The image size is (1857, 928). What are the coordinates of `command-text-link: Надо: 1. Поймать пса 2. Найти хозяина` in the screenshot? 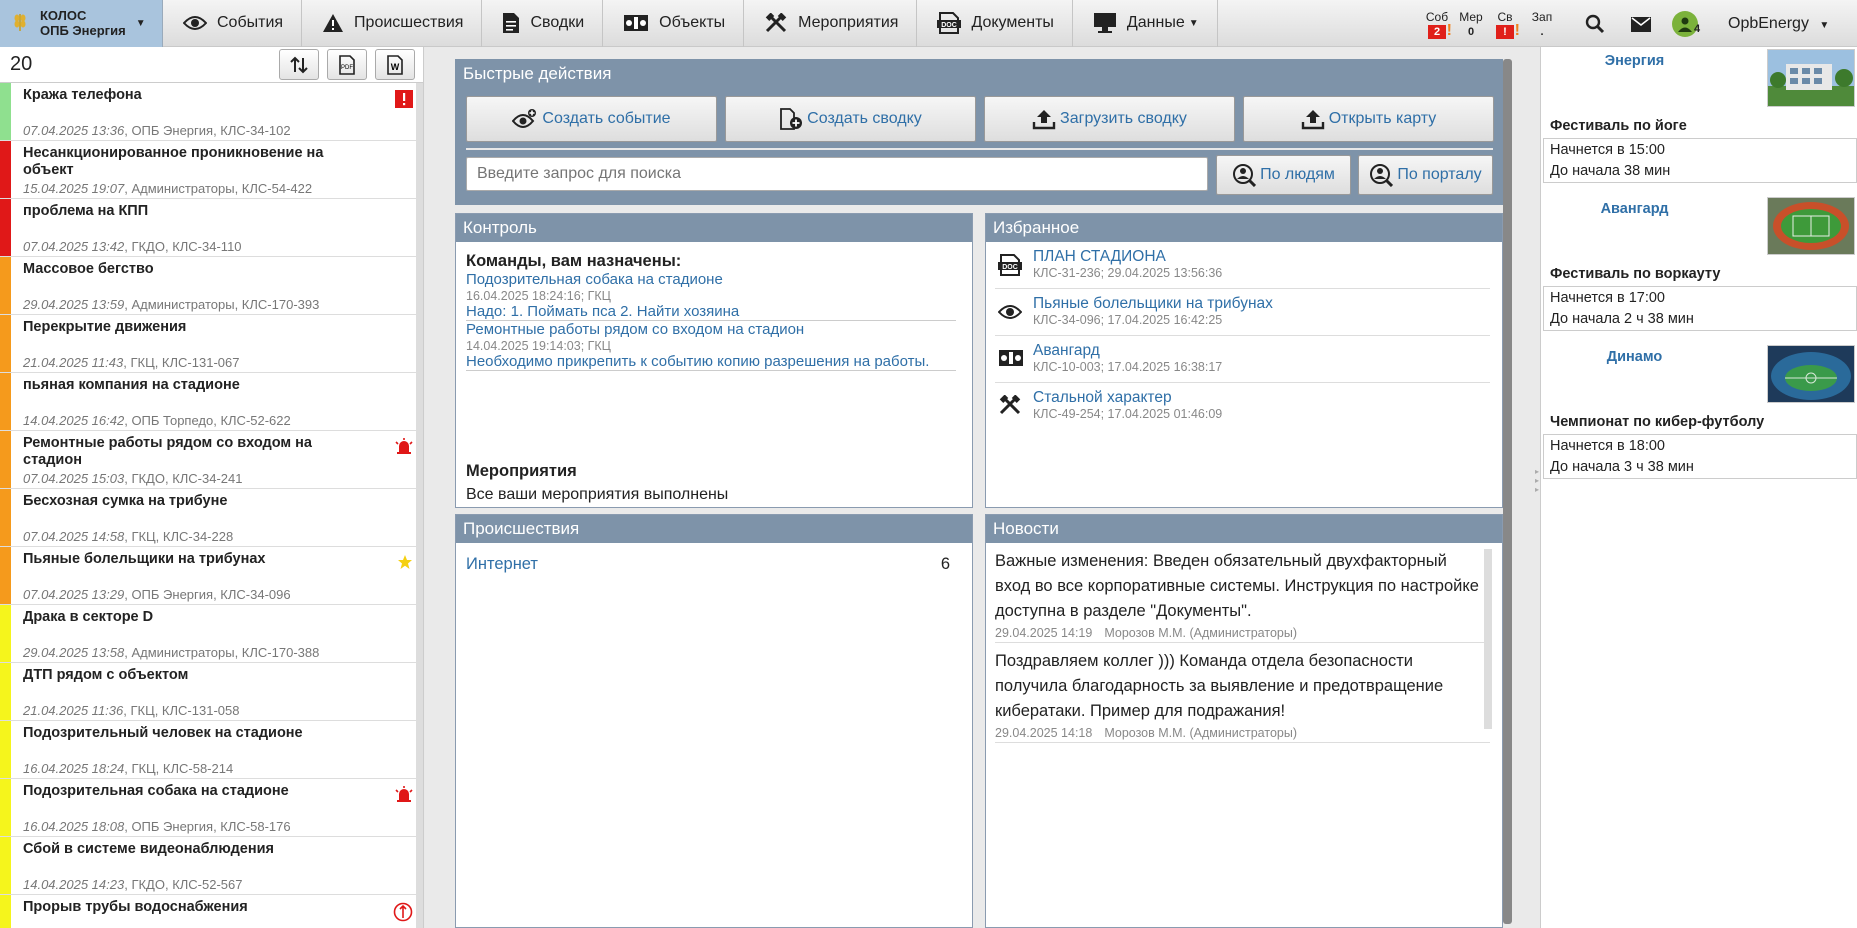 It's located at (711, 311).